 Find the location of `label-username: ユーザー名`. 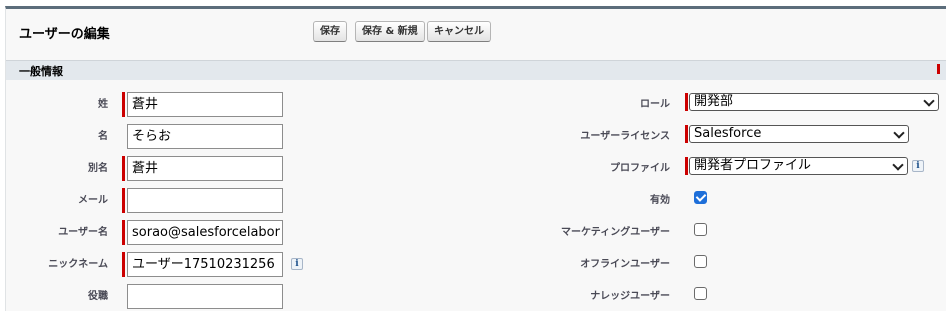

label-username: ユーザー名 is located at coordinates (83, 232).